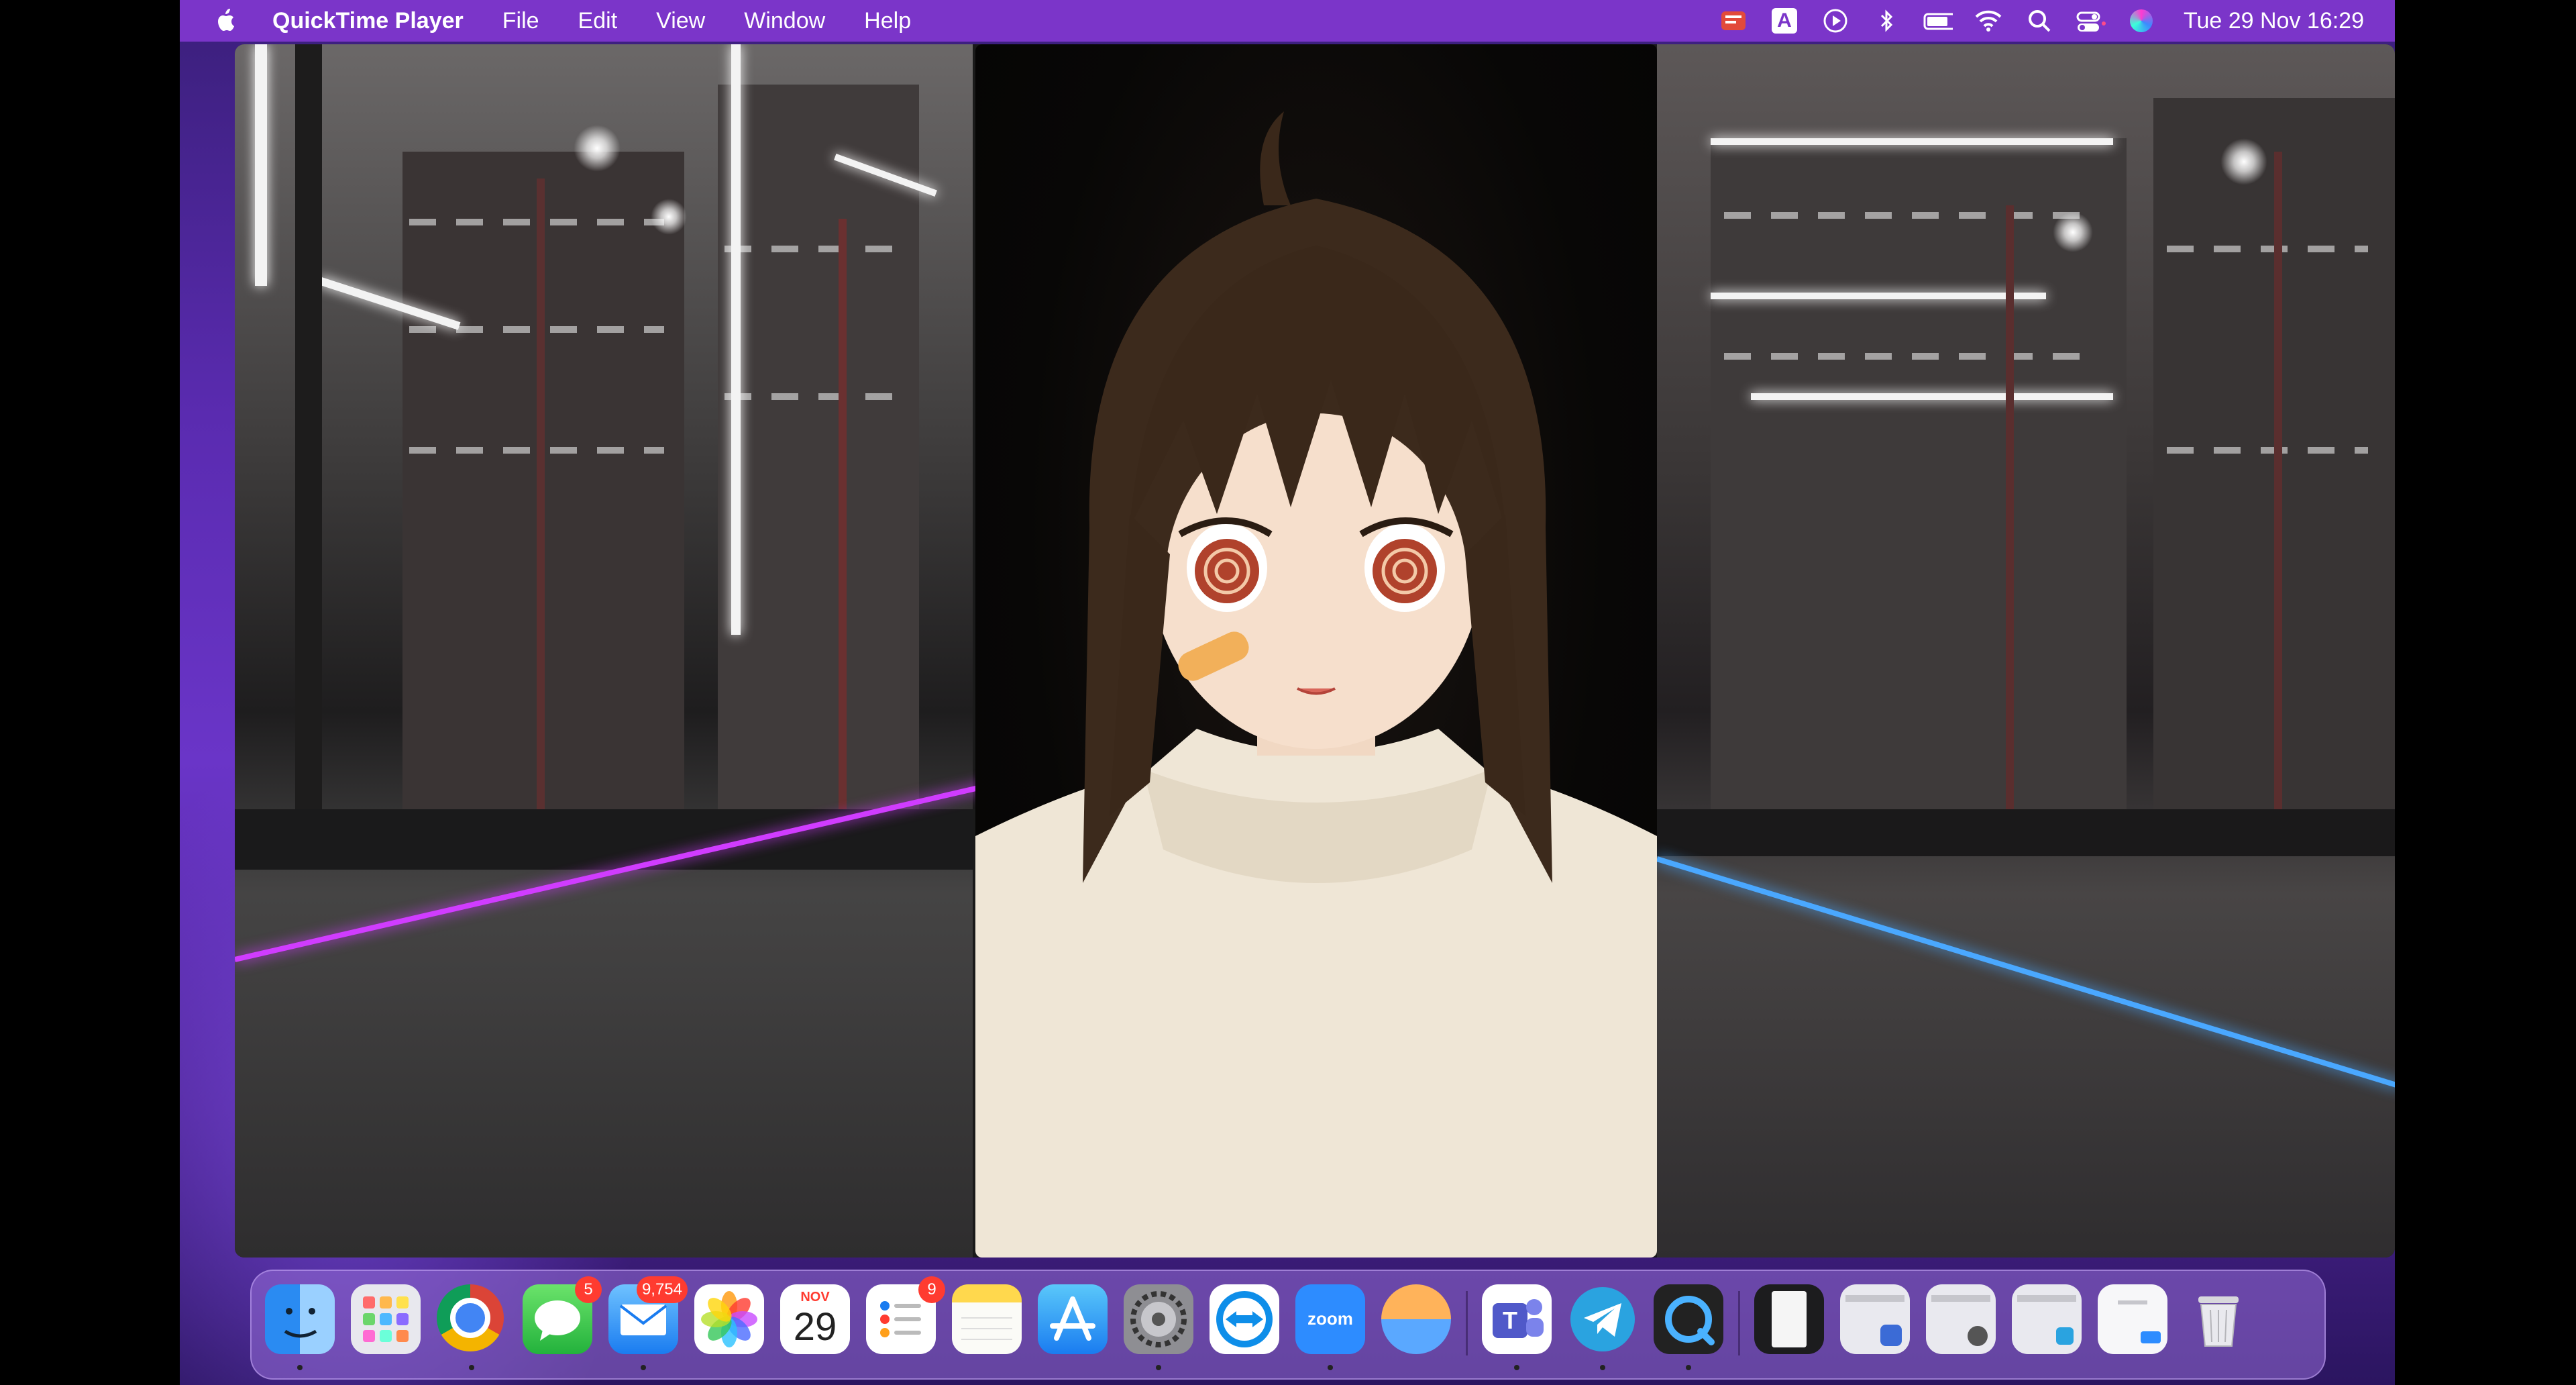 This screenshot has height=1385, width=2576. What do you see at coordinates (1835, 20) in the screenshot?
I see `play-icon` at bounding box center [1835, 20].